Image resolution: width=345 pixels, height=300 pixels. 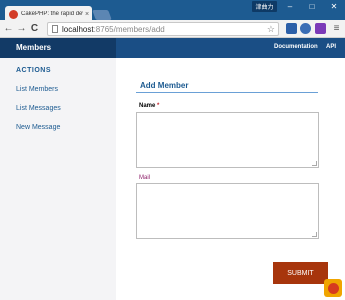 I want to click on submit-button: SUBMIT, so click(x=300, y=273).